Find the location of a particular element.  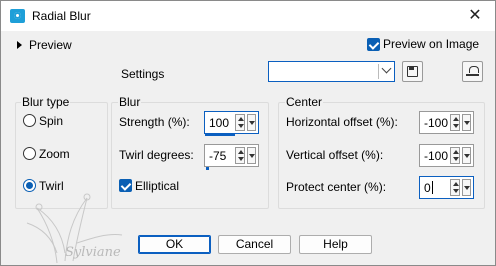

center-title: Center is located at coordinates (304, 102).